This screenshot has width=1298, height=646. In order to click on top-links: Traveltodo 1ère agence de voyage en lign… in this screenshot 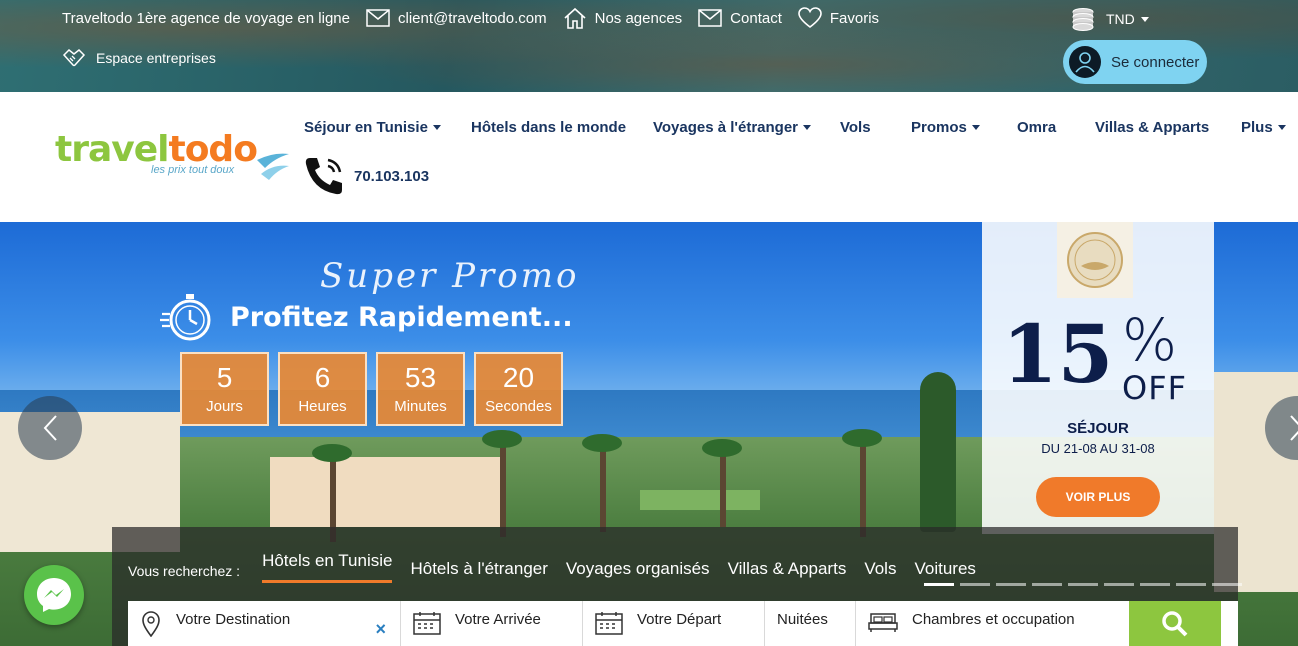, I will do `click(478, 18)`.